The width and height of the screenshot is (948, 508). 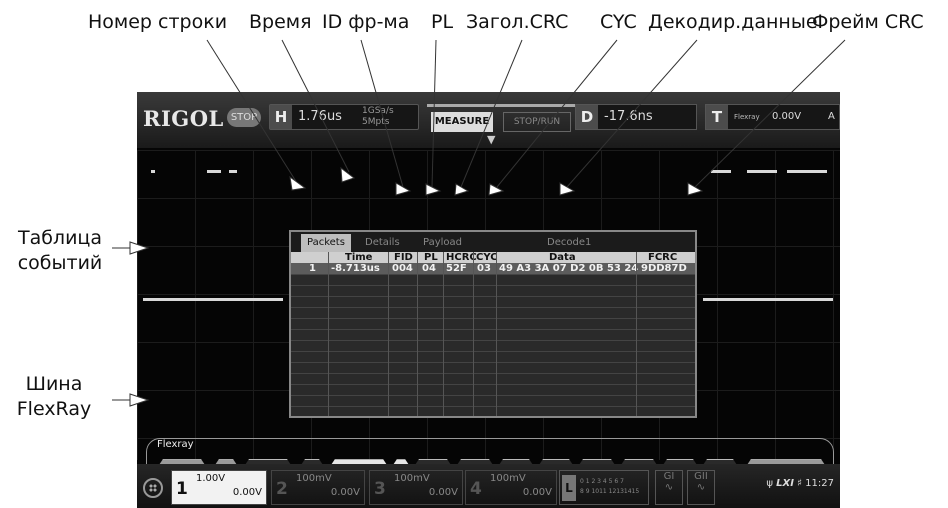 I want to click on measure-button: MEASURE, so click(x=462, y=122).